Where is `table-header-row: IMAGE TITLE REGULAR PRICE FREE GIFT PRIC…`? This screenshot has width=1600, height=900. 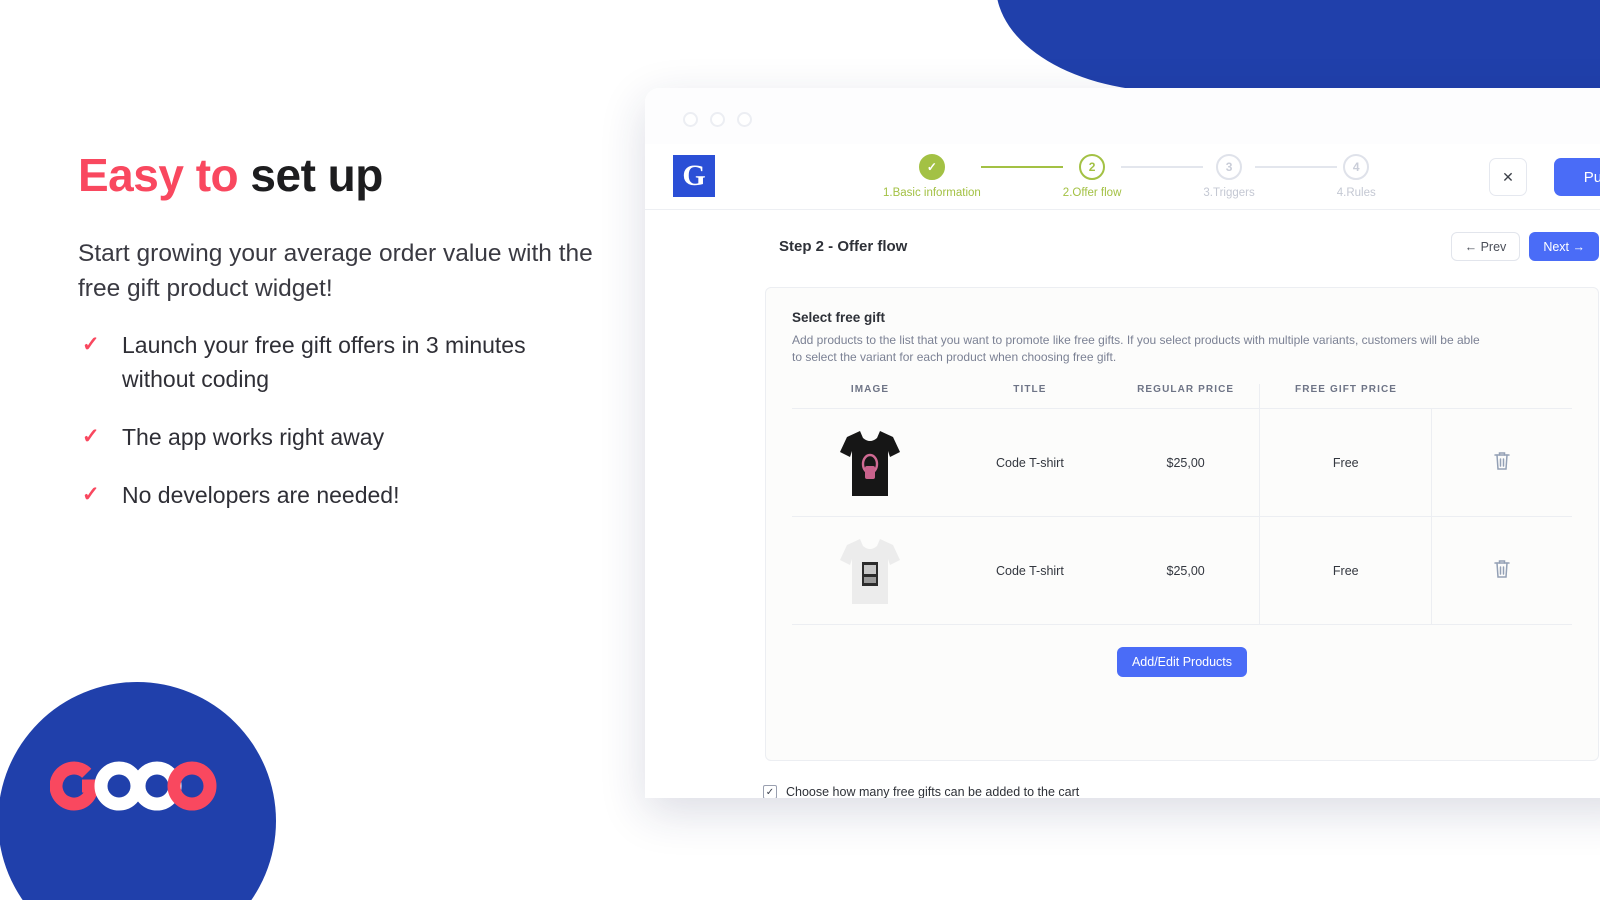
table-header-row: IMAGE TITLE REGULAR PRICE FREE GIFT PRIC… is located at coordinates (1182, 396).